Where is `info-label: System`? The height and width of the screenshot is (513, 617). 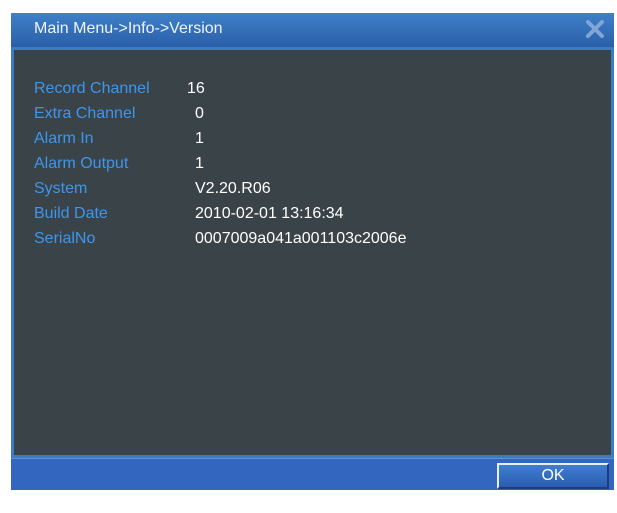
info-label: System is located at coordinates (61, 188).